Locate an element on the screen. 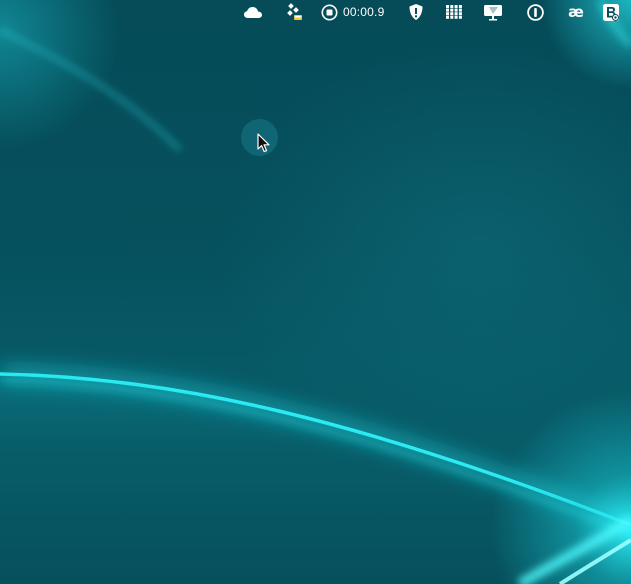  mouse-pointer-icon is located at coordinates (263, 143).